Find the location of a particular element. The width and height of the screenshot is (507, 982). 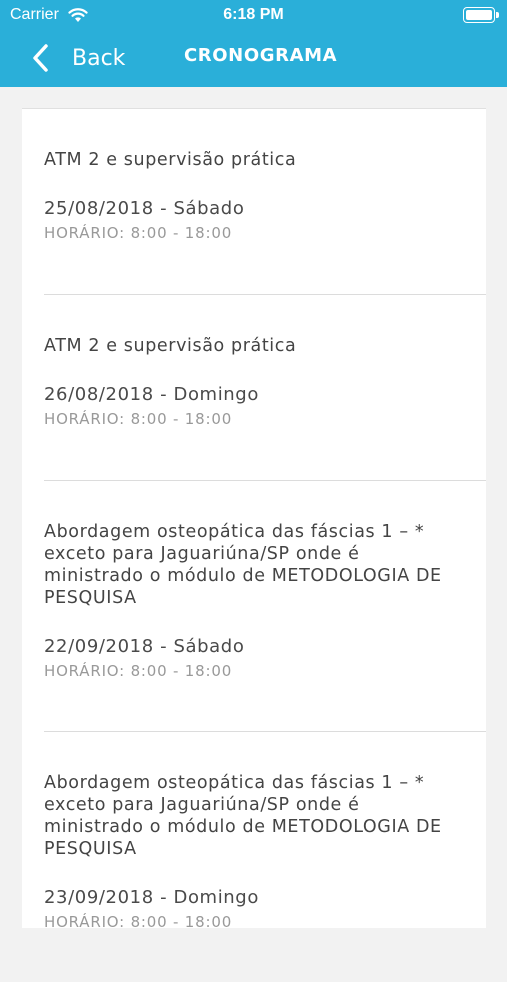

status-time: 6:18 PM is located at coordinates (253, 14).